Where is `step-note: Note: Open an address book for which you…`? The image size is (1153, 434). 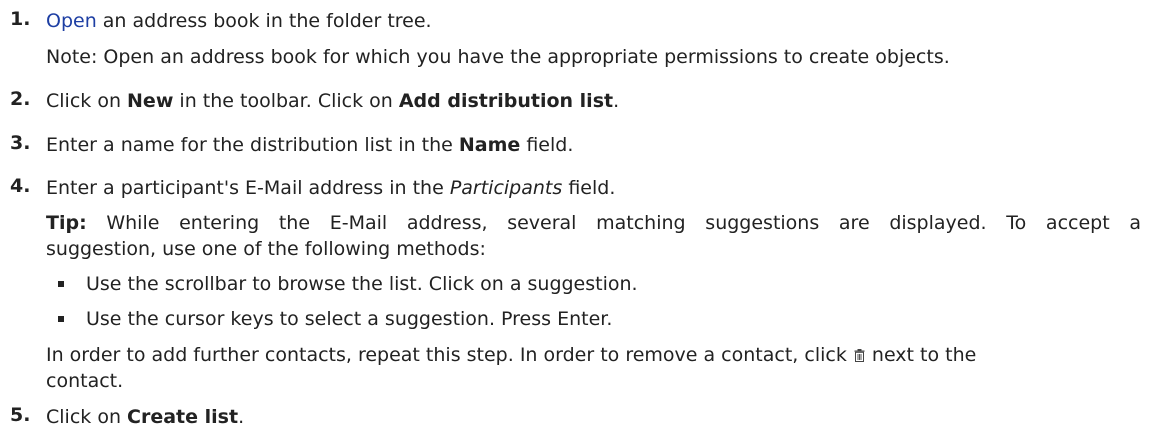
step-note: Note: Open an address book for which you… is located at coordinates (498, 57).